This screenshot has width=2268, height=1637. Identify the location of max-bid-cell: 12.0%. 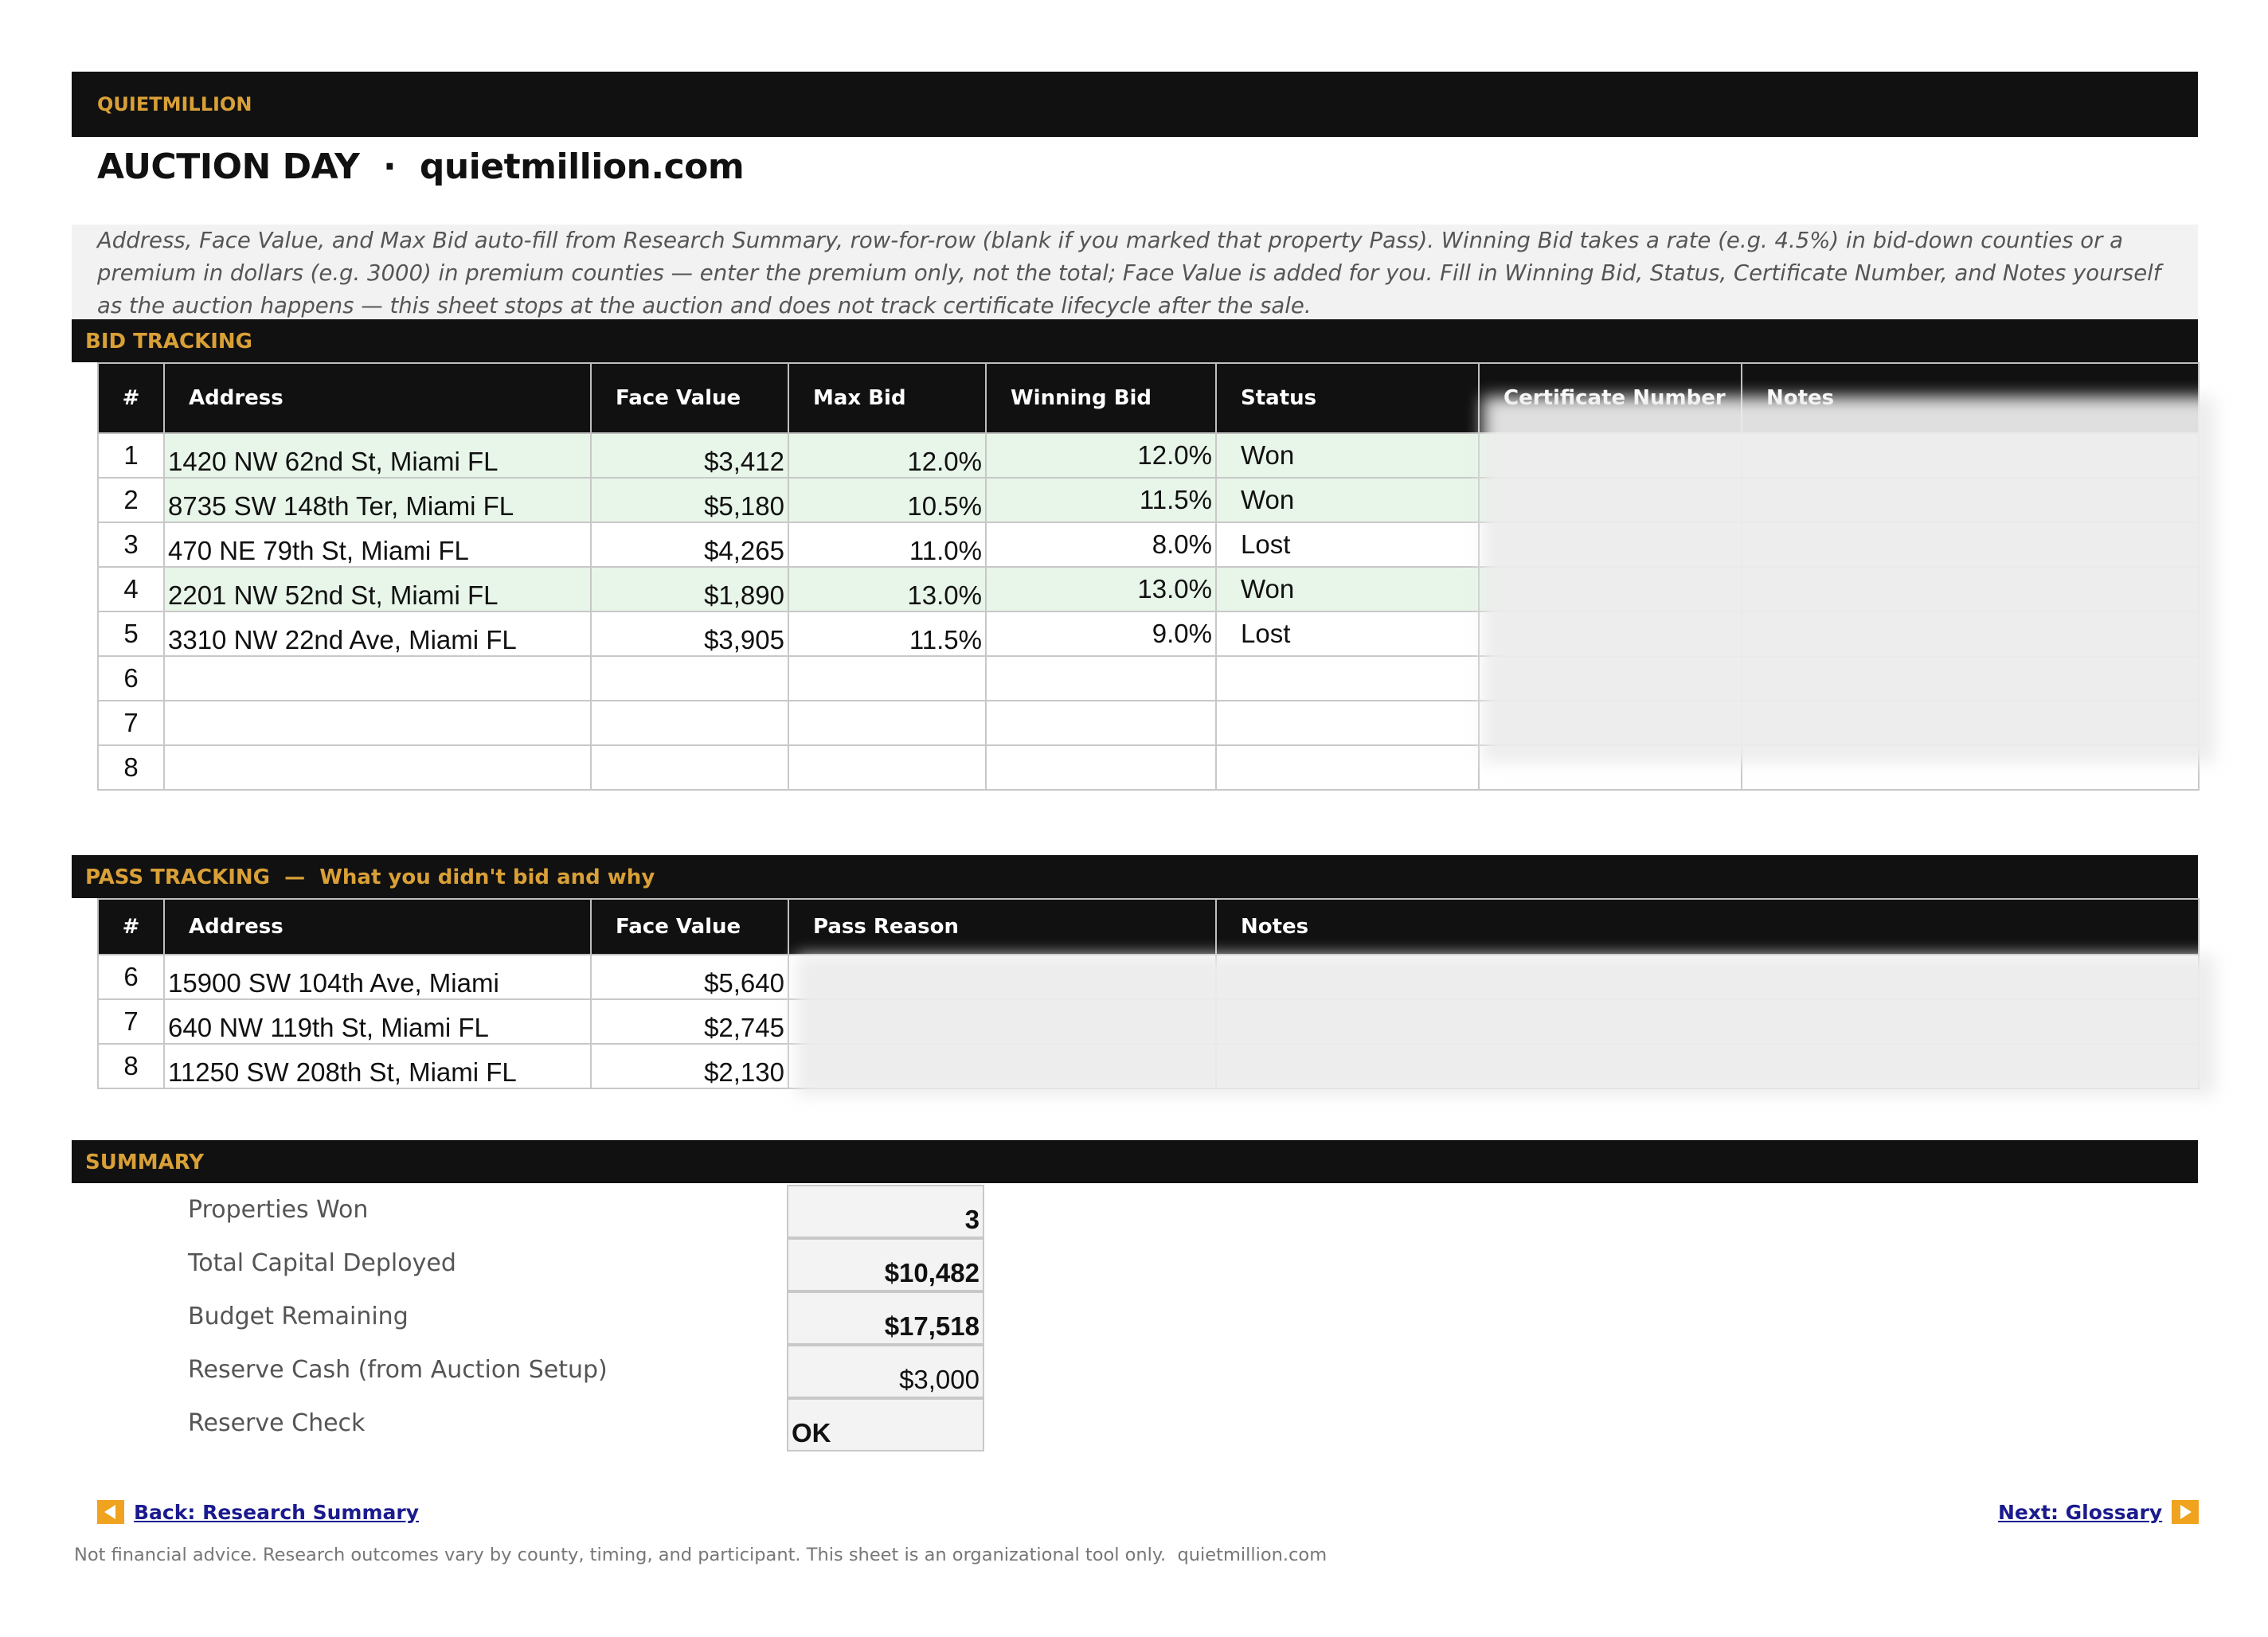
(887, 455).